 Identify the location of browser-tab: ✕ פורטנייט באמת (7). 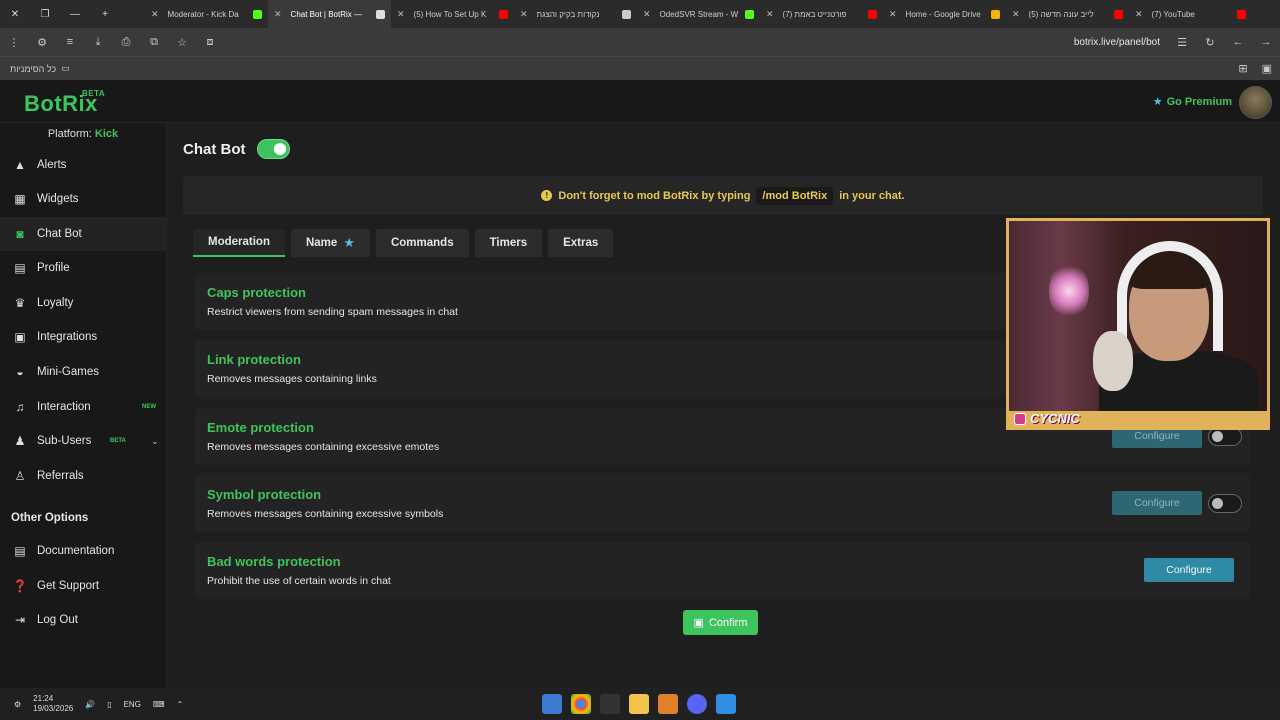
(821, 14).